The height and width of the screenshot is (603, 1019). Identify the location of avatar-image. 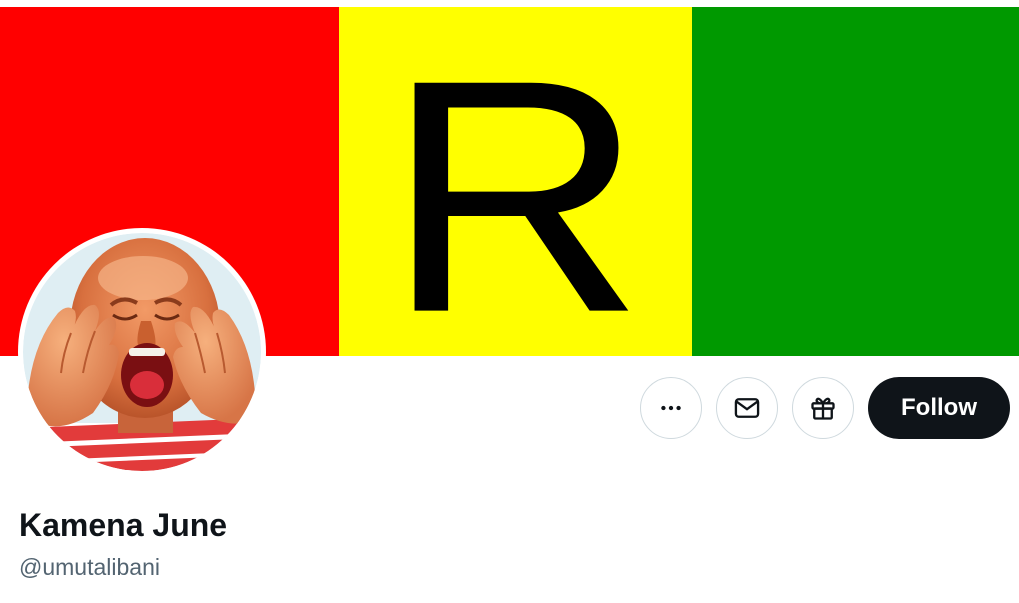
(142, 352).